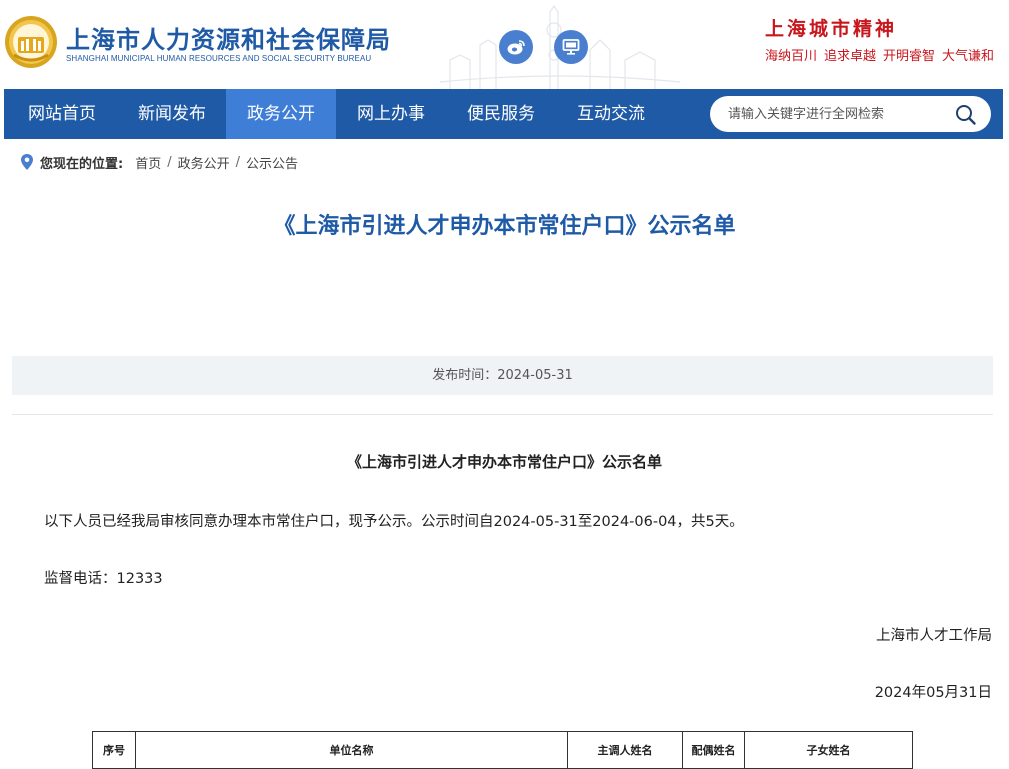 This screenshot has height=769, width=1009. Describe the element at coordinates (611, 114) in the screenshot. I see `nav-item-interaction: 互动交流` at that location.